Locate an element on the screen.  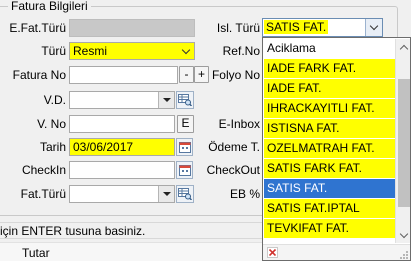
vno-input is located at coordinates (122, 124).